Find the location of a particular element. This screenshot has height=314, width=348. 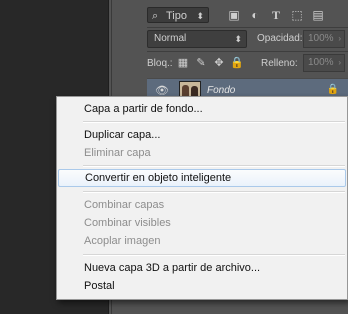

menu-item-merge-layers: Combinar capas is located at coordinates (202, 205).